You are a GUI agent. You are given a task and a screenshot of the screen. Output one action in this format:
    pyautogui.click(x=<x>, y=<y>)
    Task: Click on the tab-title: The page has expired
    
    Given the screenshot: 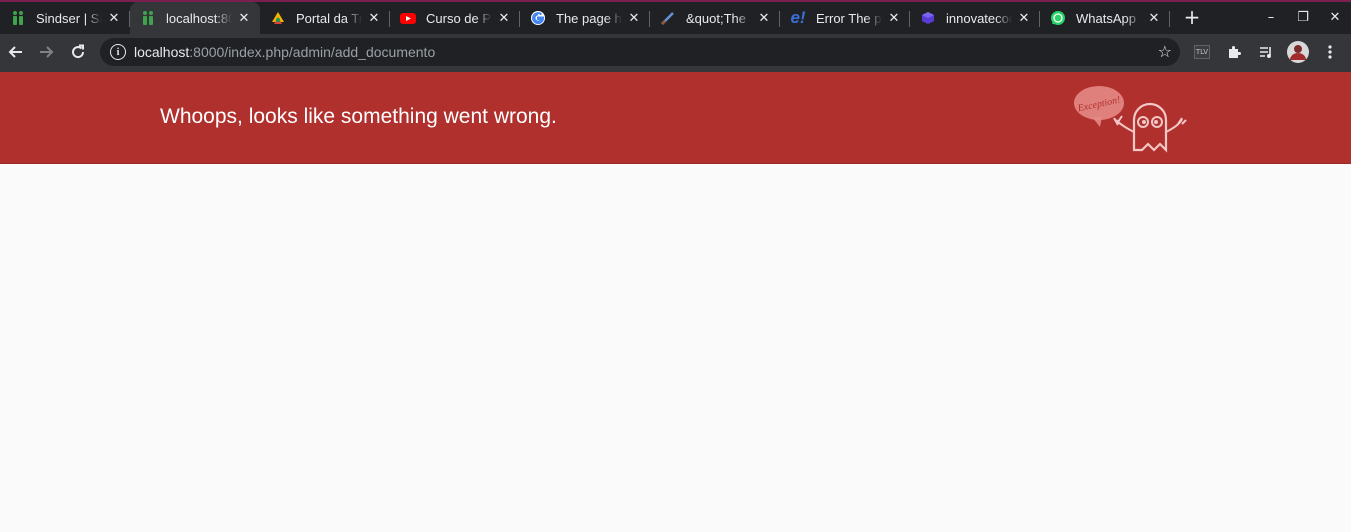 What is the action you would take?
    pyautogui.click(x=589, y=18)
    